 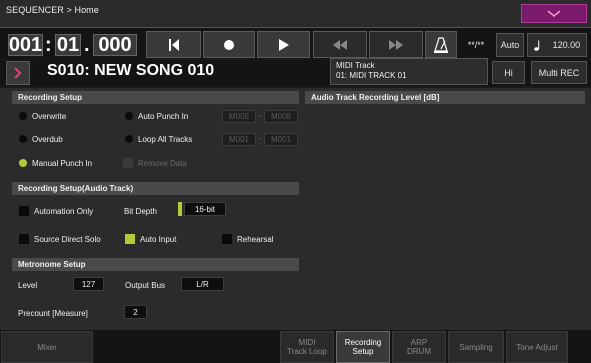 I want to click on source-direct-solo-label: Source Direct Solo, so click(x=67, y=239).